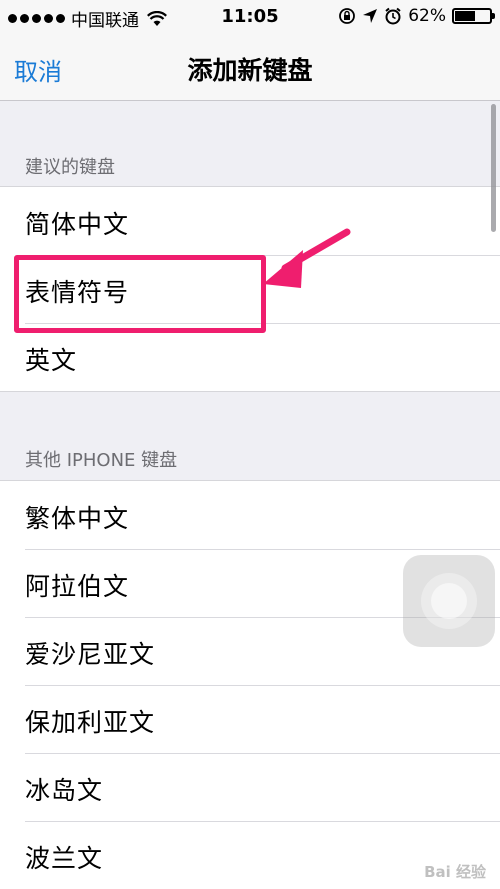 The height and width of the screenshot is (889, 500). Describe the element at coordinates (101, 460) in the screenshot. I see `section-header-other: 其他 IPHONE 键盘` at that location.